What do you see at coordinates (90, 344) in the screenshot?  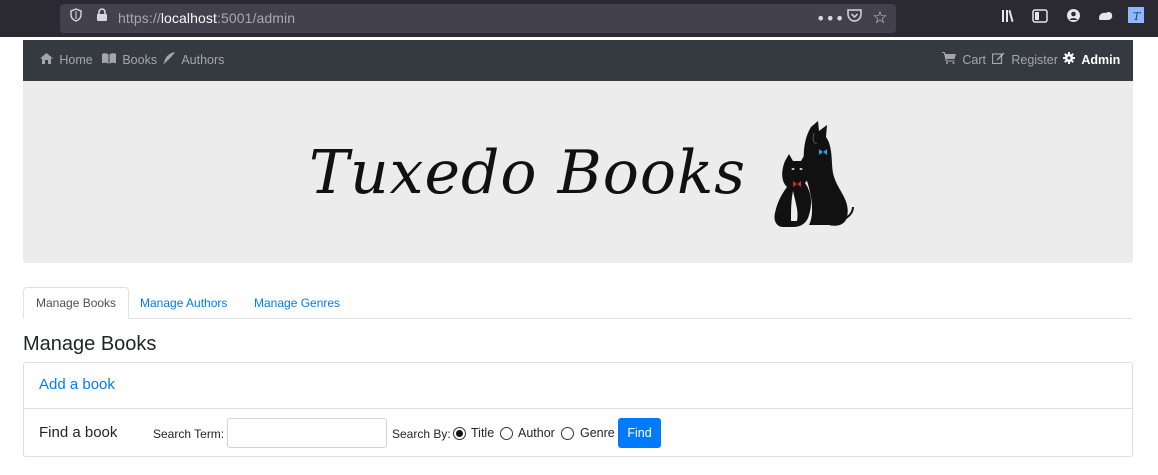 I see `page-title: Manage Books` at bounding box center [90, 344].